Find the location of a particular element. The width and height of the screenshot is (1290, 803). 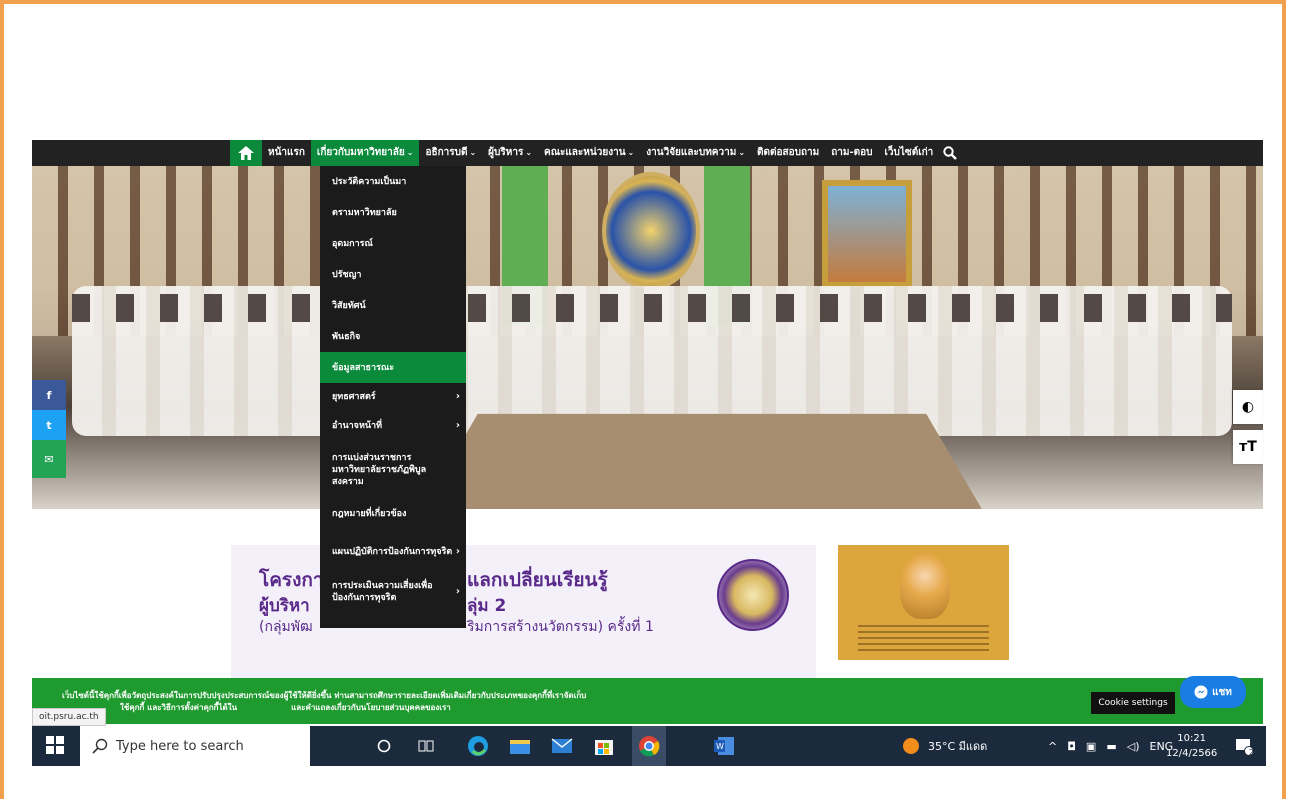

nav-item-home: หน้าแรก is located at coordinates (286, 153).